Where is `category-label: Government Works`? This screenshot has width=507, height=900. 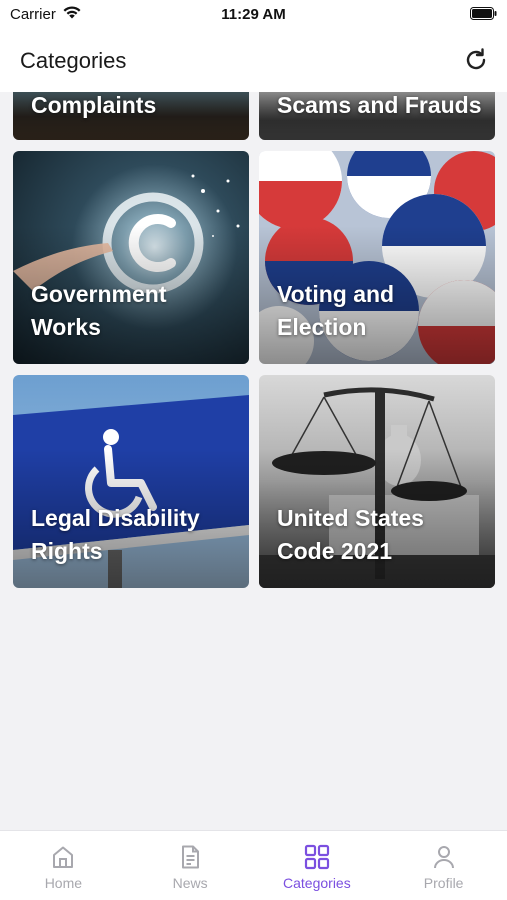
category-label: Government Works is located at coordinates (99, 310).